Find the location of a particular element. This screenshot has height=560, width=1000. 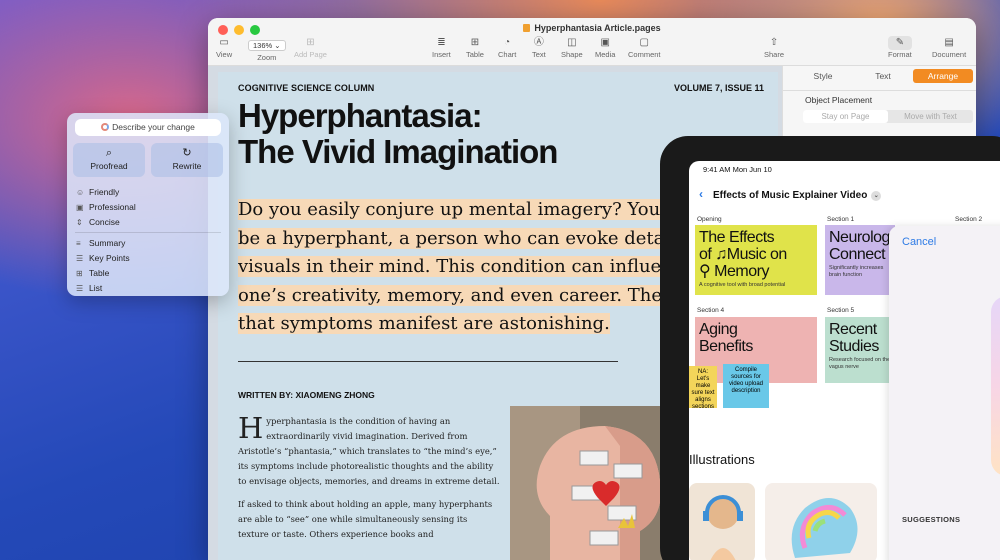

chart-button: ◔ Chart is located at coordinates (507, 47).